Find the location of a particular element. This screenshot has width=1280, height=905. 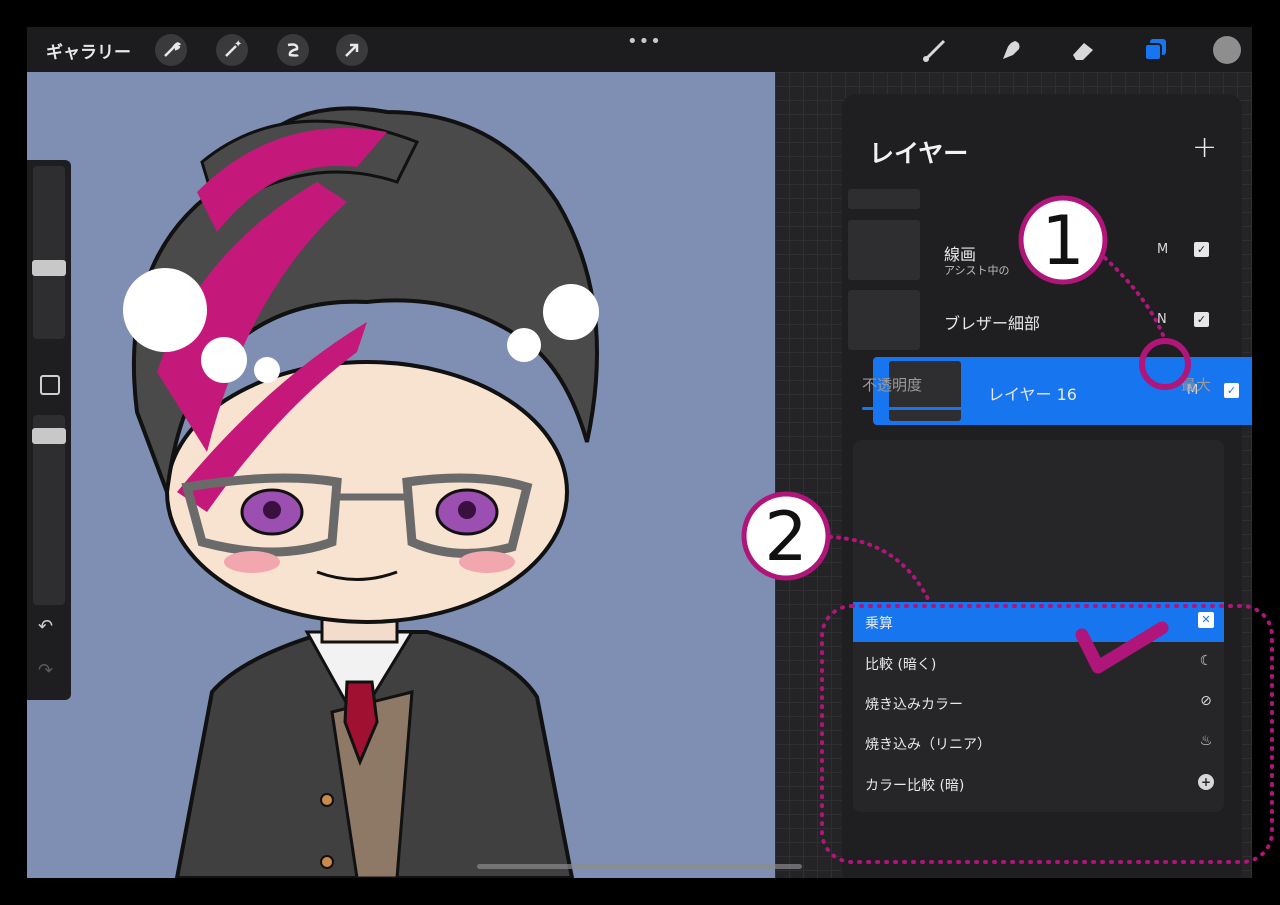

wrench-icon is located at coordinates (171, 50).